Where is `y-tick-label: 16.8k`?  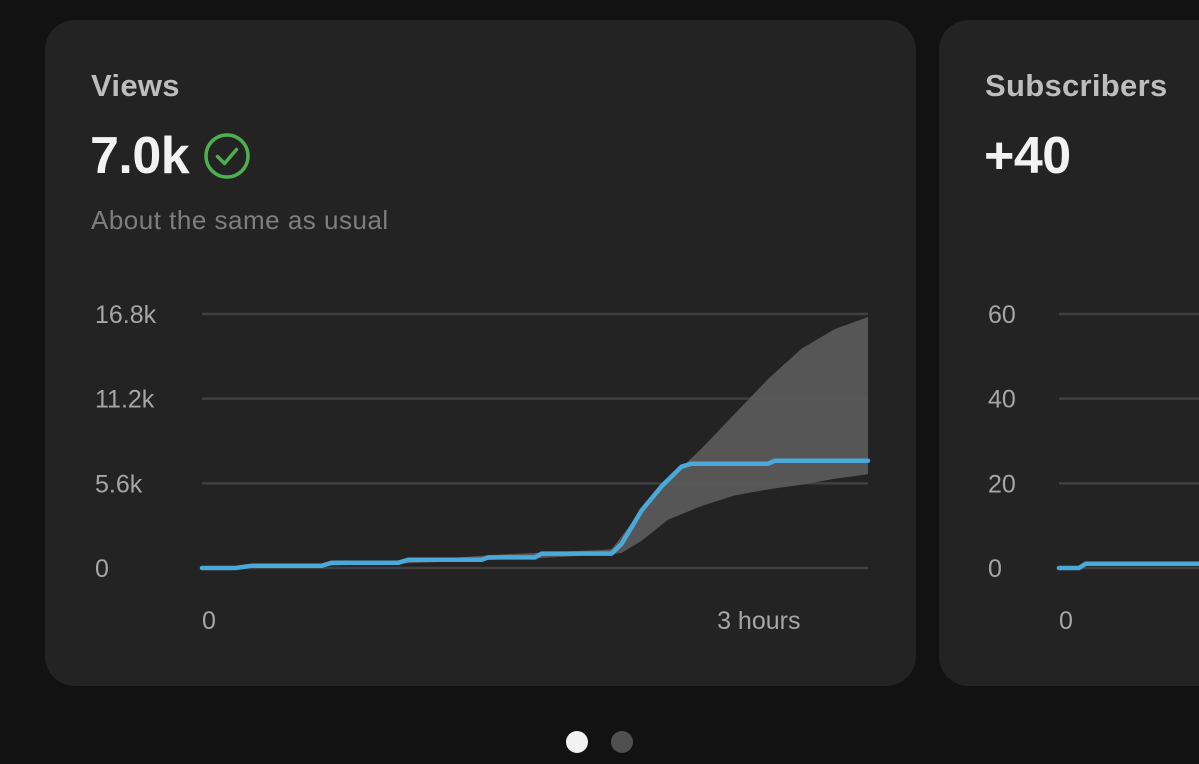 y-tick-label: 16.8k is located at coordinates (126, 315).